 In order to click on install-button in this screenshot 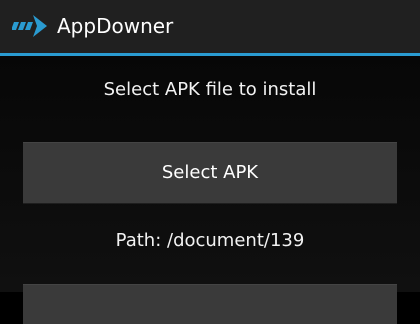, I will do `click(210, 304)`.